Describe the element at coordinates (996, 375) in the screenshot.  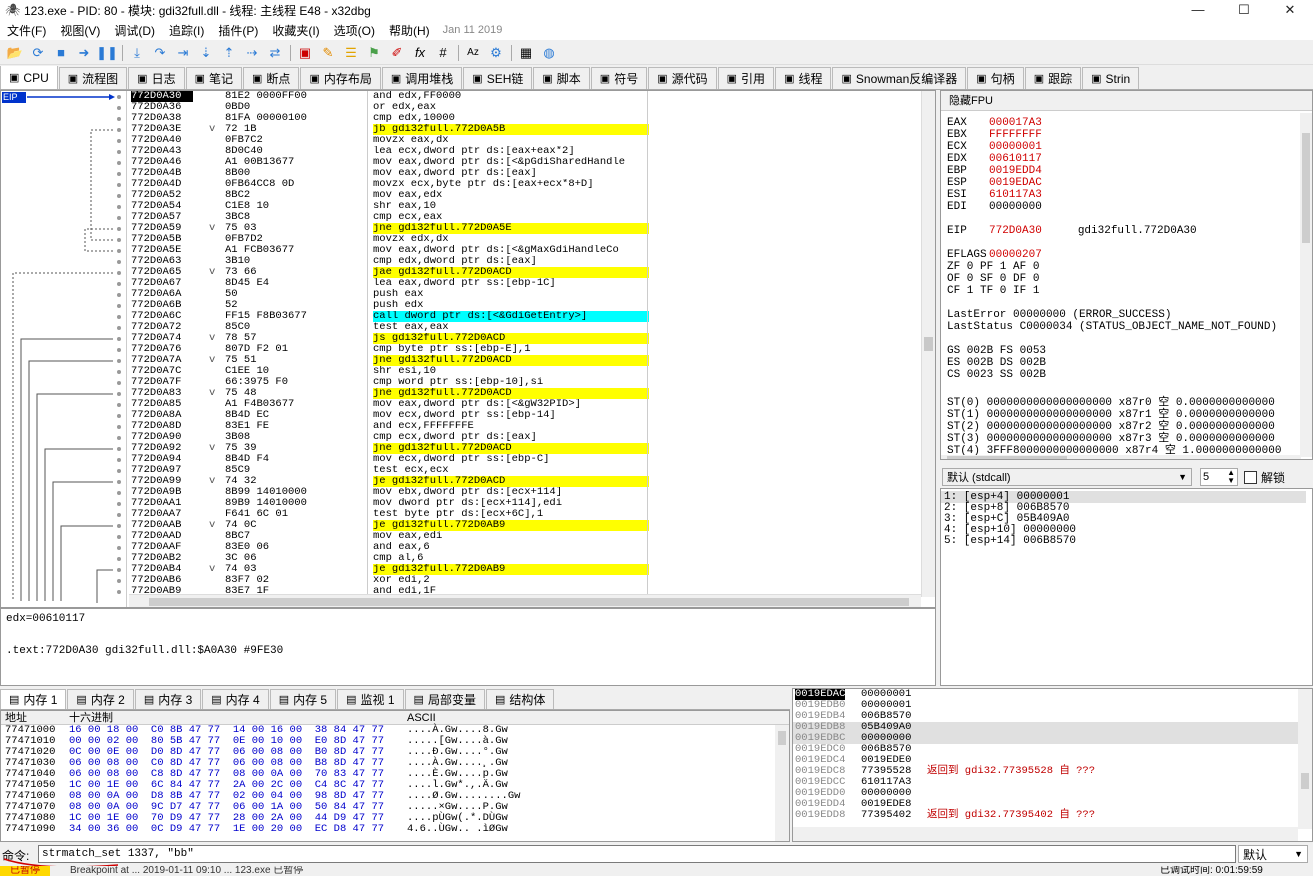
I see `segment-row: CS 0023 SS 002B` at that location.